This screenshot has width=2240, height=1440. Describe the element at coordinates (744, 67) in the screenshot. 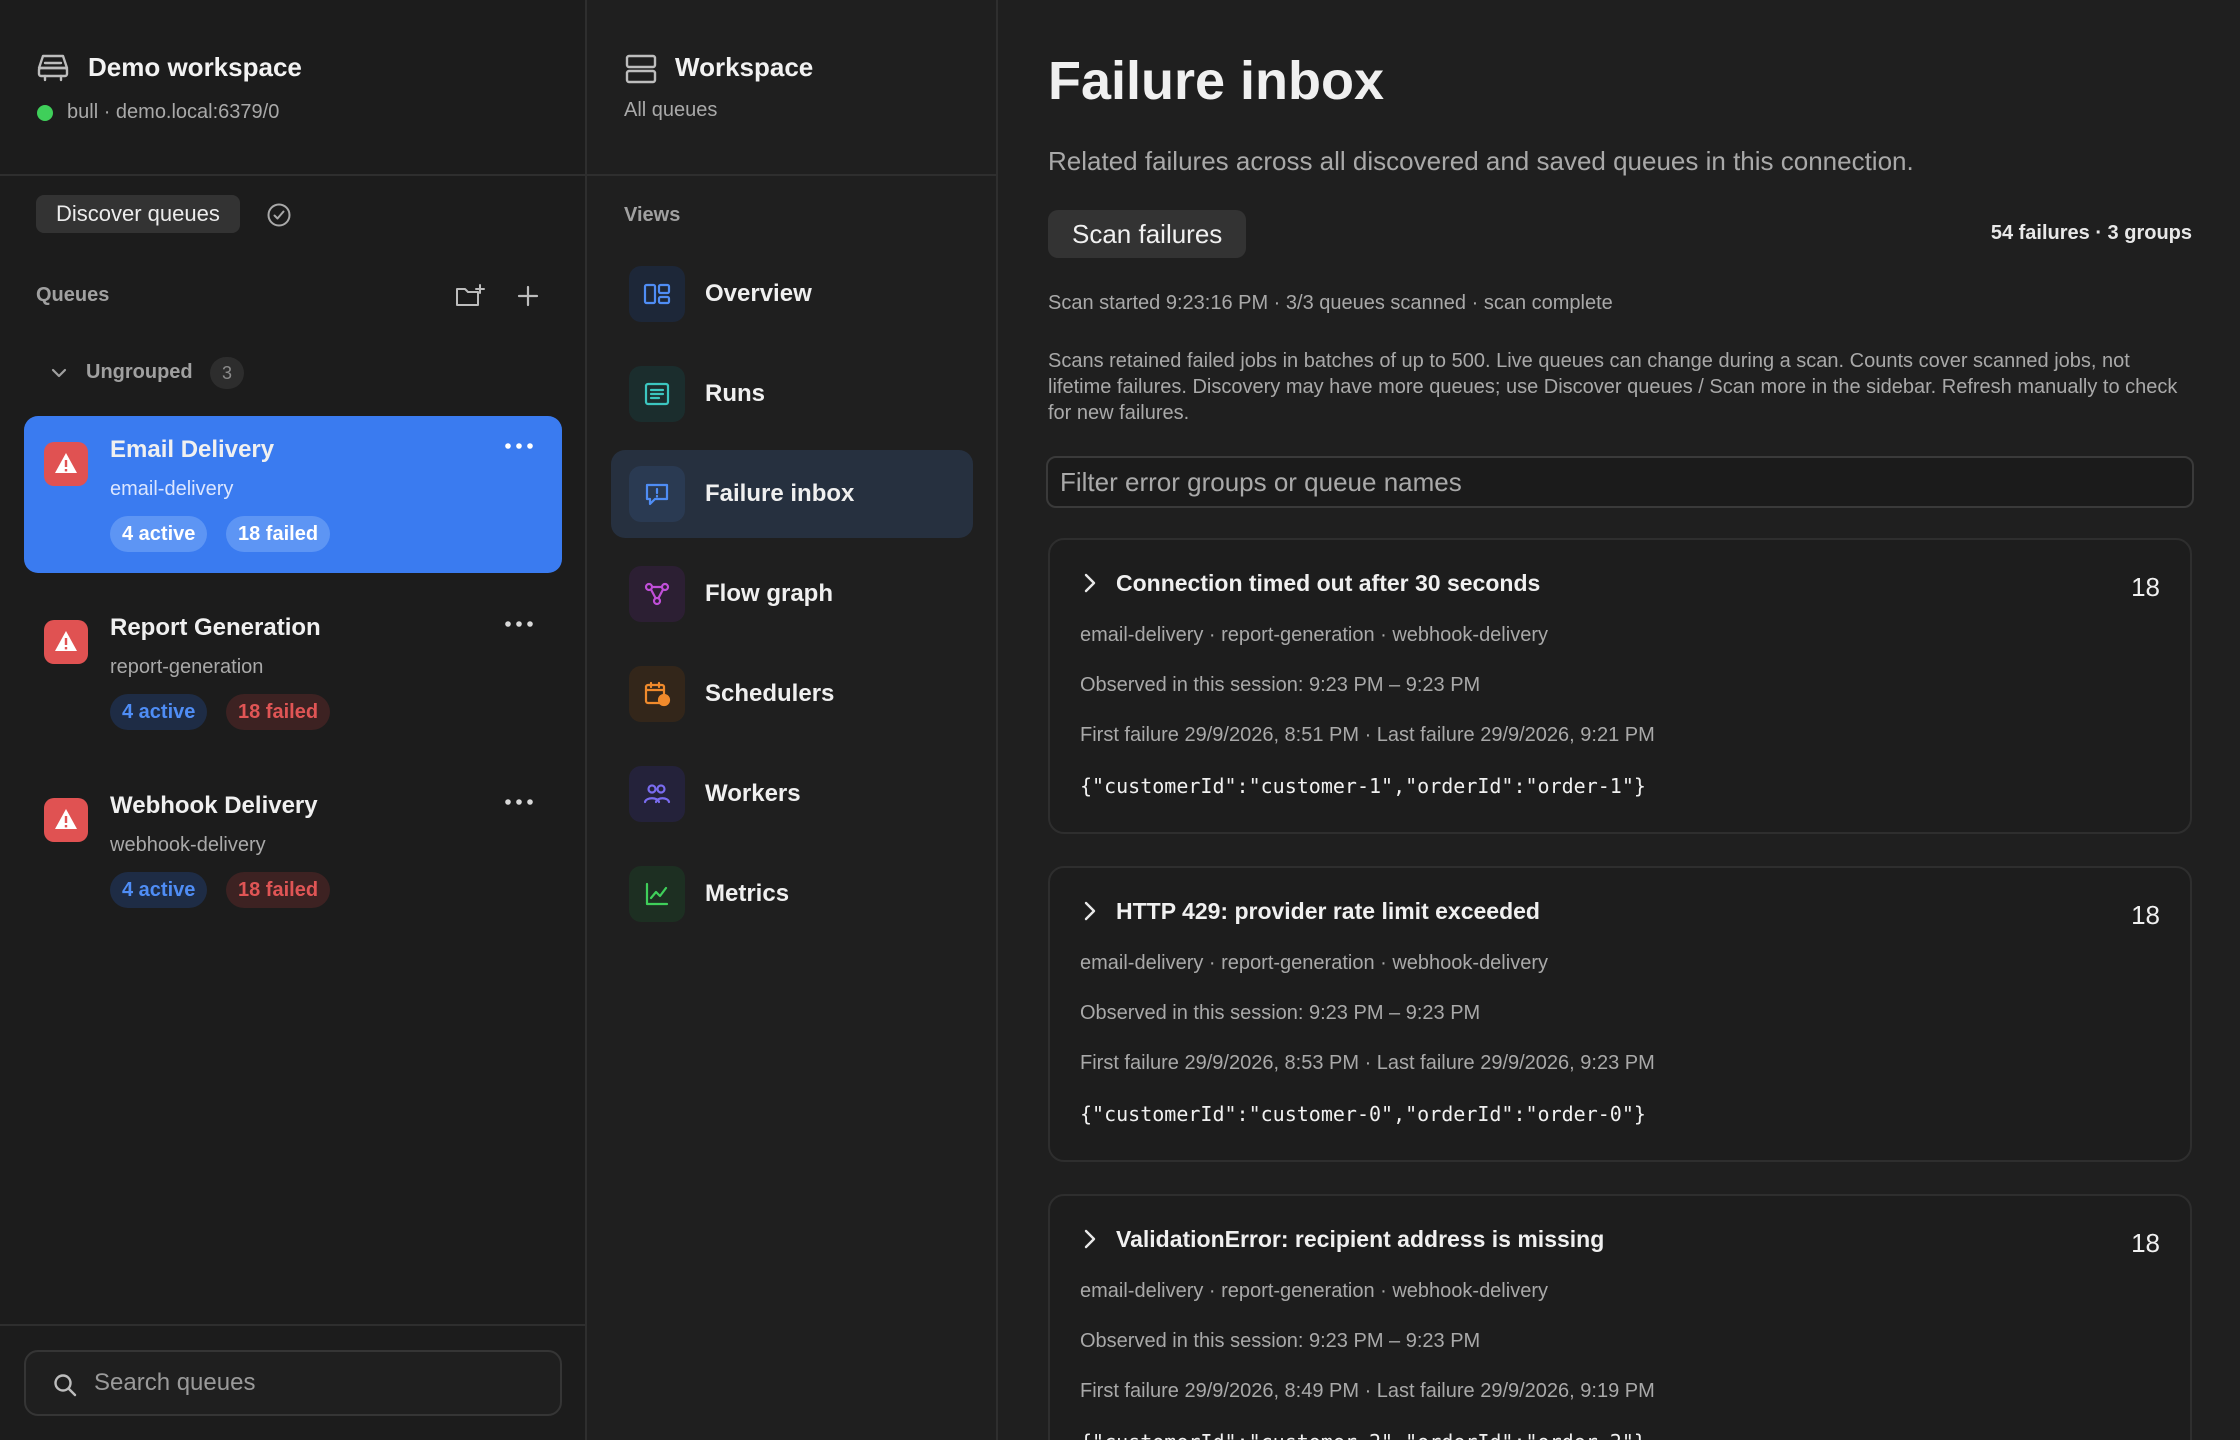

I see `views-title: Workspace` at that location.